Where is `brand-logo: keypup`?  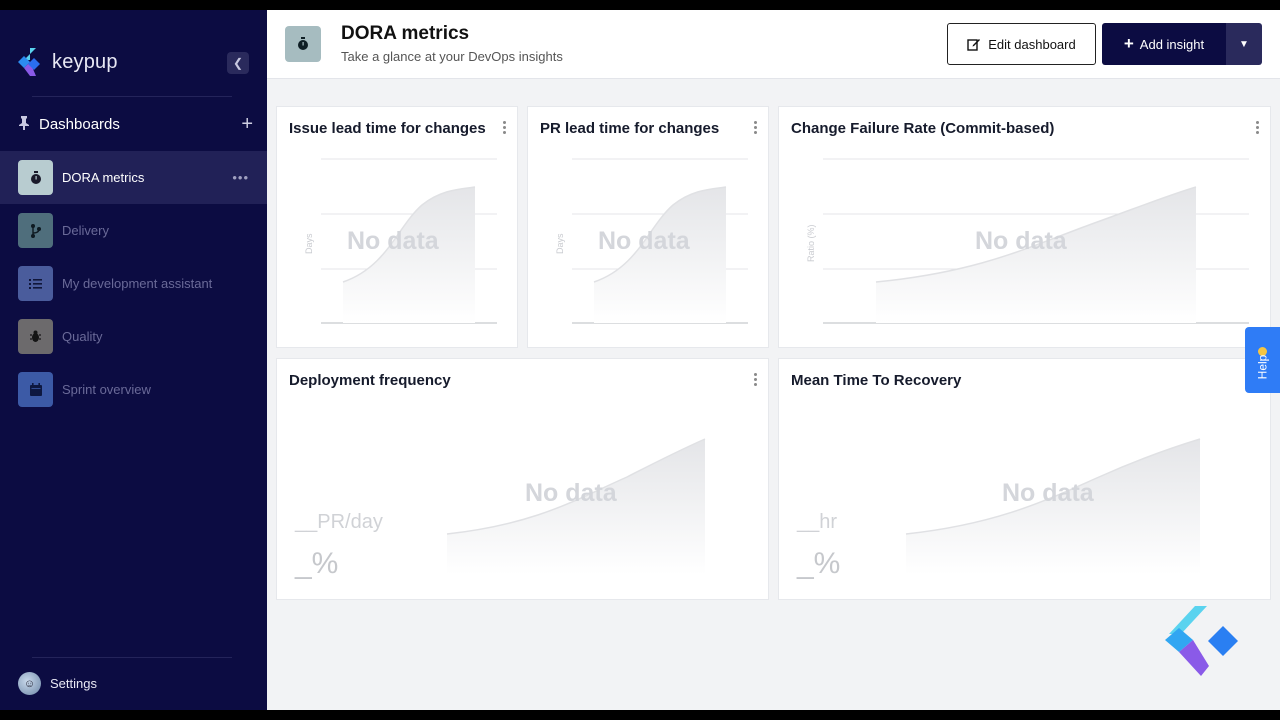 brand-logo: keypup is located at coordinates (68, 62).